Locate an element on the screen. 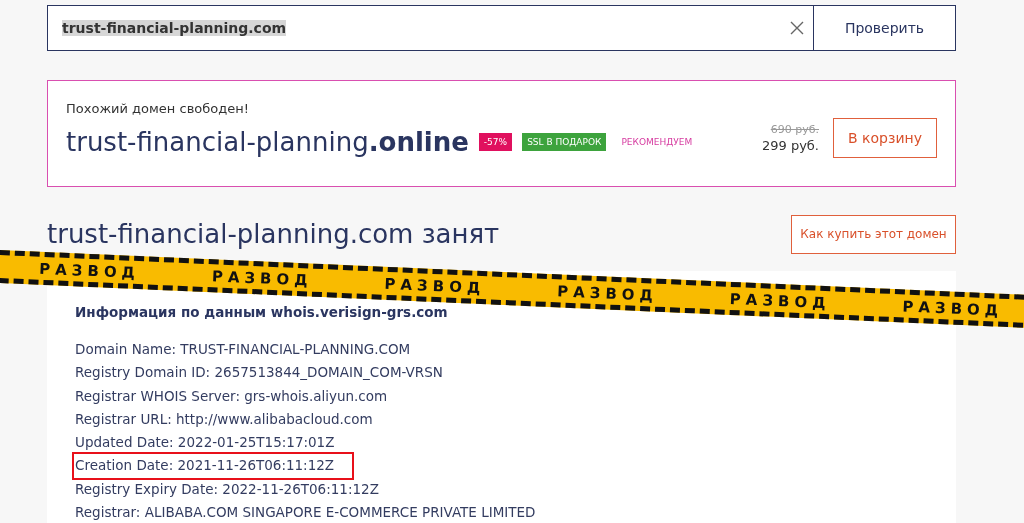  domain-name: trust-financial-planning.online is located at coordinates (267, 142).